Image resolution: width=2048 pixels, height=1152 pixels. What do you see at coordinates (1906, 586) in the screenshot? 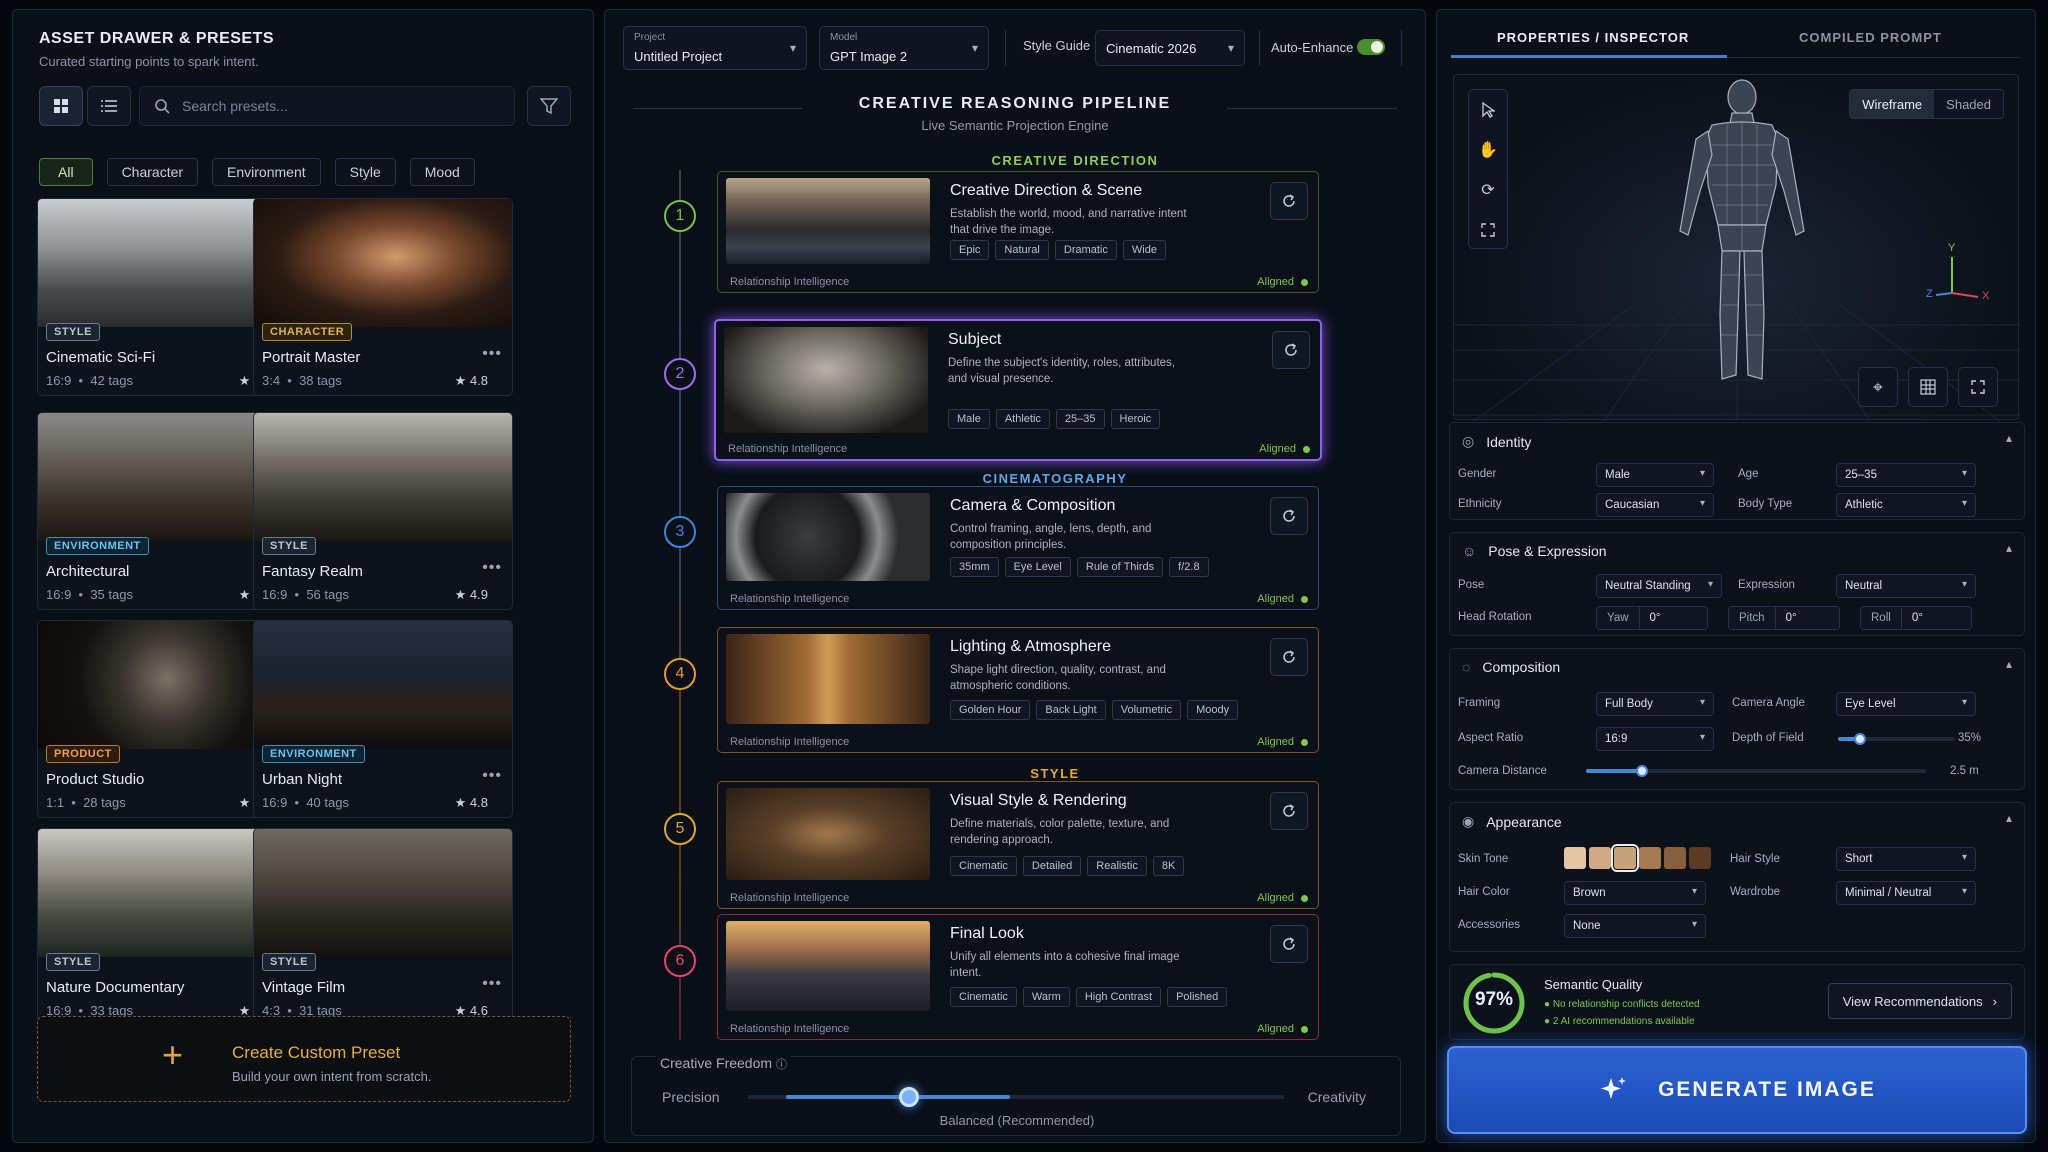
I see `expression-select: Neutral ▾` at bounding box center [1906, 586].